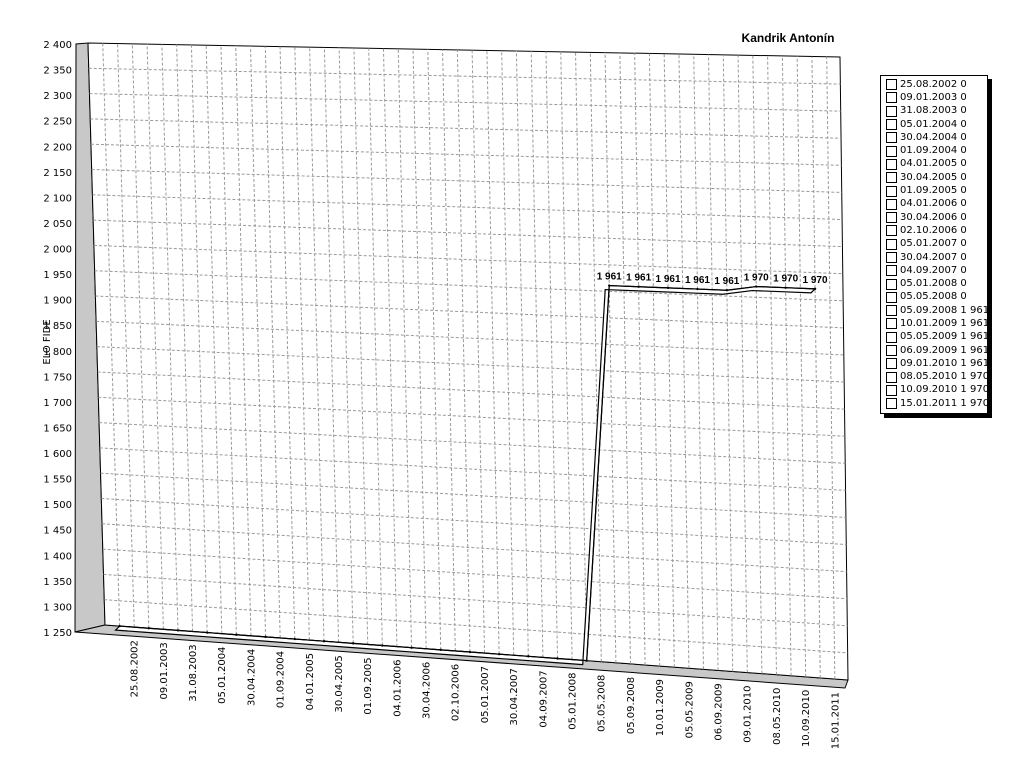 The width and height of the screenshot is (1024, 772). I want to click on legend-item: 02.10.2006 0, so click(934, 230).